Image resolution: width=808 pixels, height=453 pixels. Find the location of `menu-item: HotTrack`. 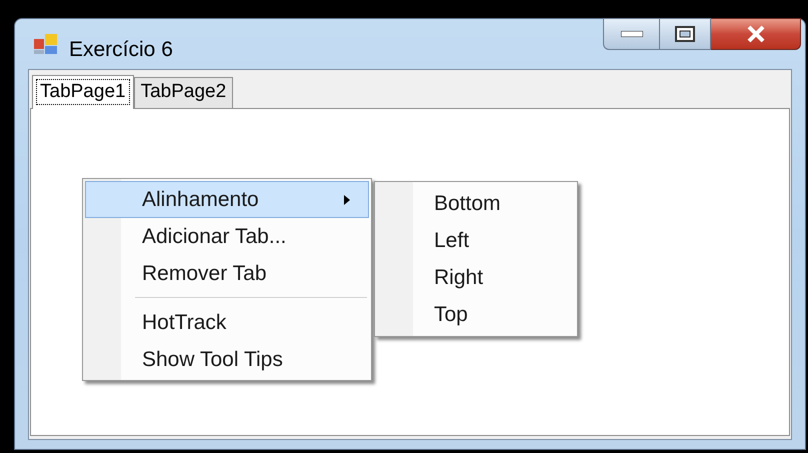

menu-item: HotTrack is located at coordinates (227, 322).